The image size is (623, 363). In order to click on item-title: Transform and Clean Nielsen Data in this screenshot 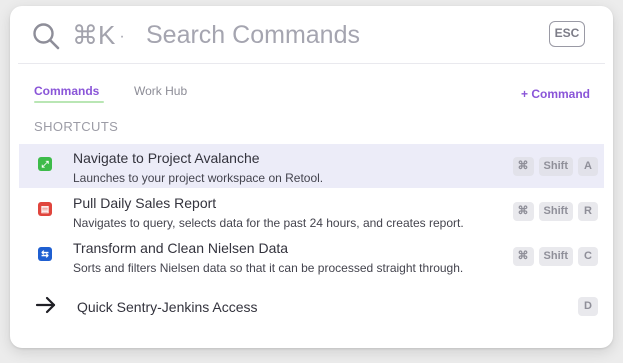, I will do `click(181, 248)`.